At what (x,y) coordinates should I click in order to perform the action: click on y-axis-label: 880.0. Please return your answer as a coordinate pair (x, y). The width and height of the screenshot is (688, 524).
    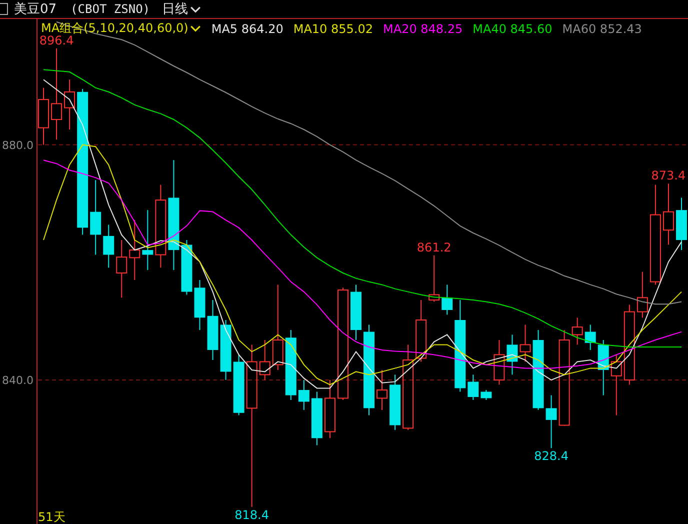
    Looking at the image, I should click on (18, 145).